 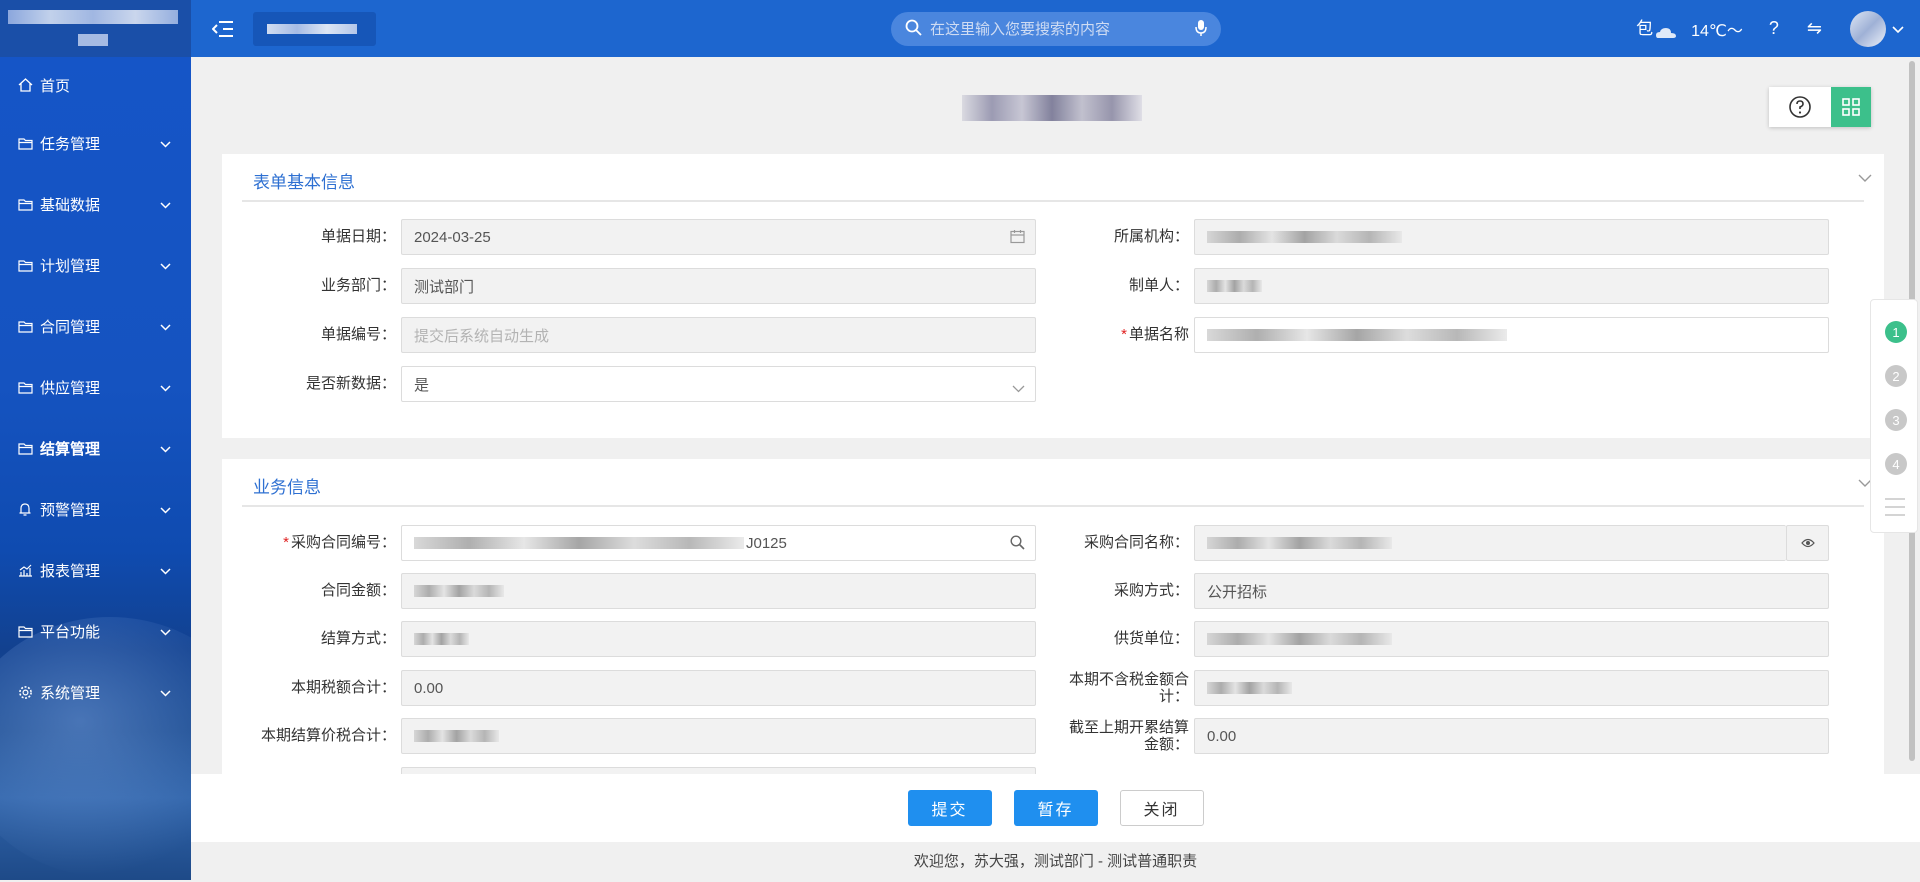 I want to click on sidebar-item-7: 结算管理, so click(x=95, y=448).